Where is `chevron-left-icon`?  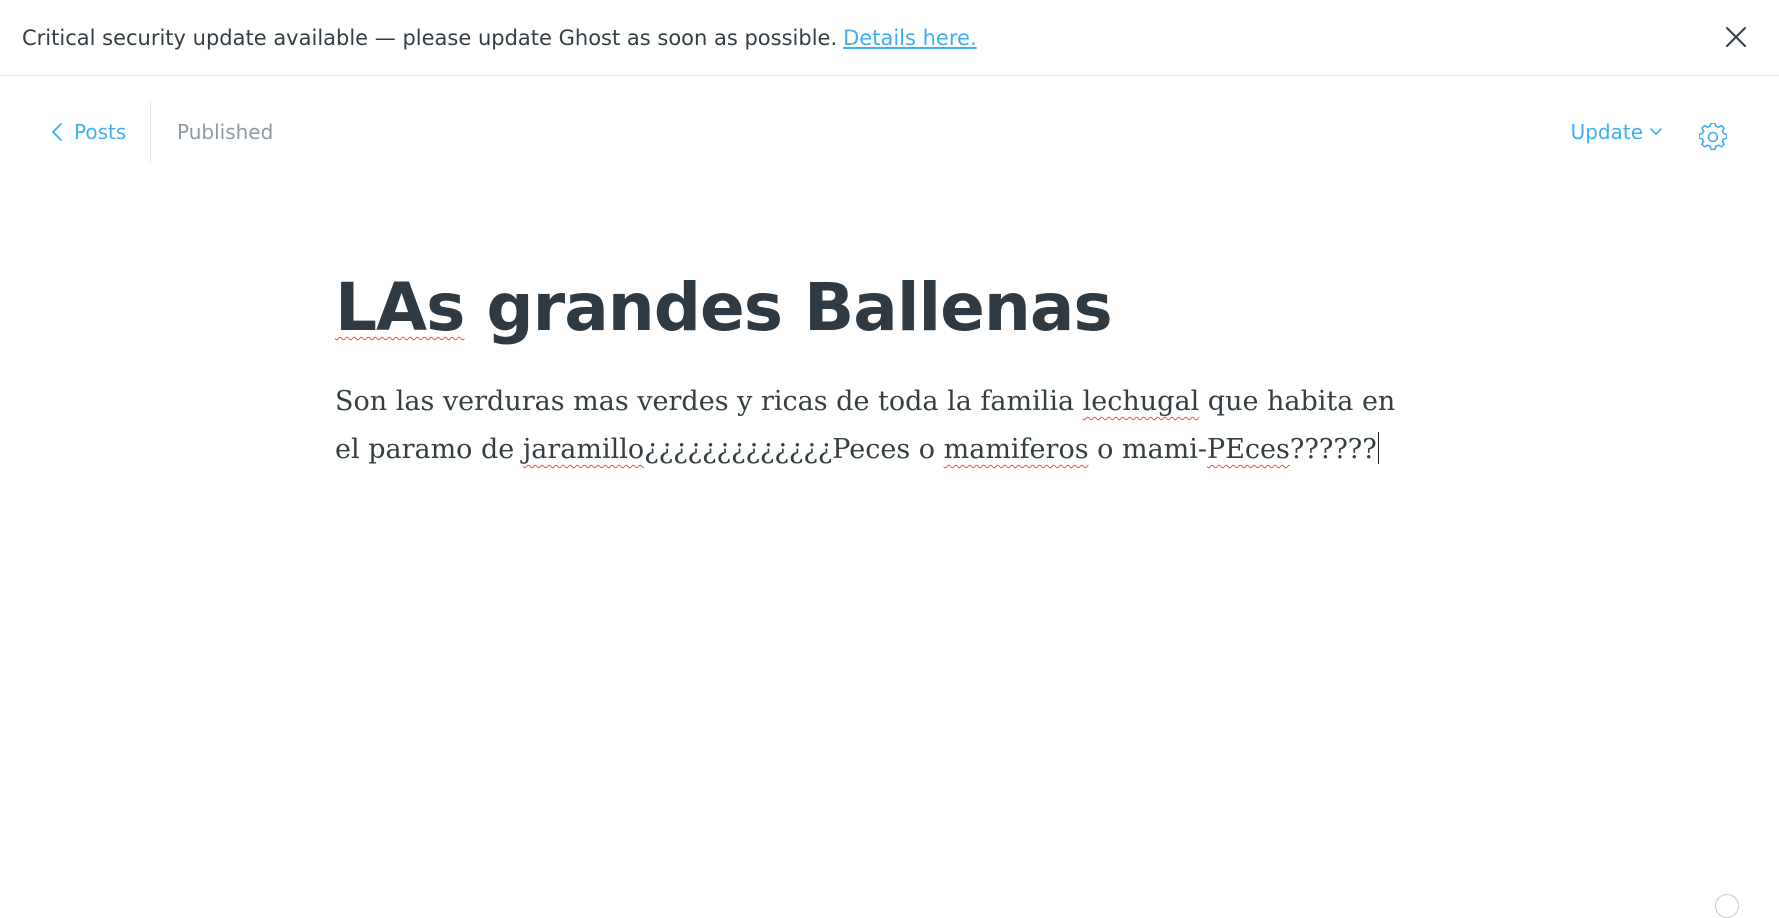 chevron-left-icon is located at coordinates (57, 132).